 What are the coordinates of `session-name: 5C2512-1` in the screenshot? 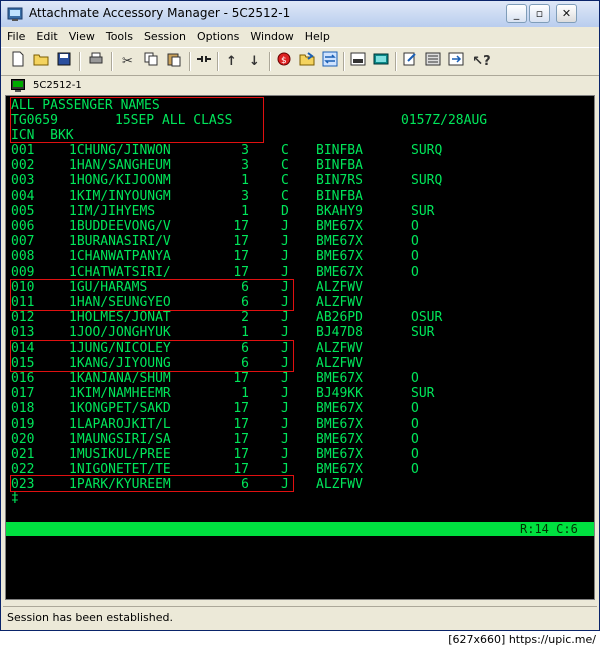 It's located at (57, 85).